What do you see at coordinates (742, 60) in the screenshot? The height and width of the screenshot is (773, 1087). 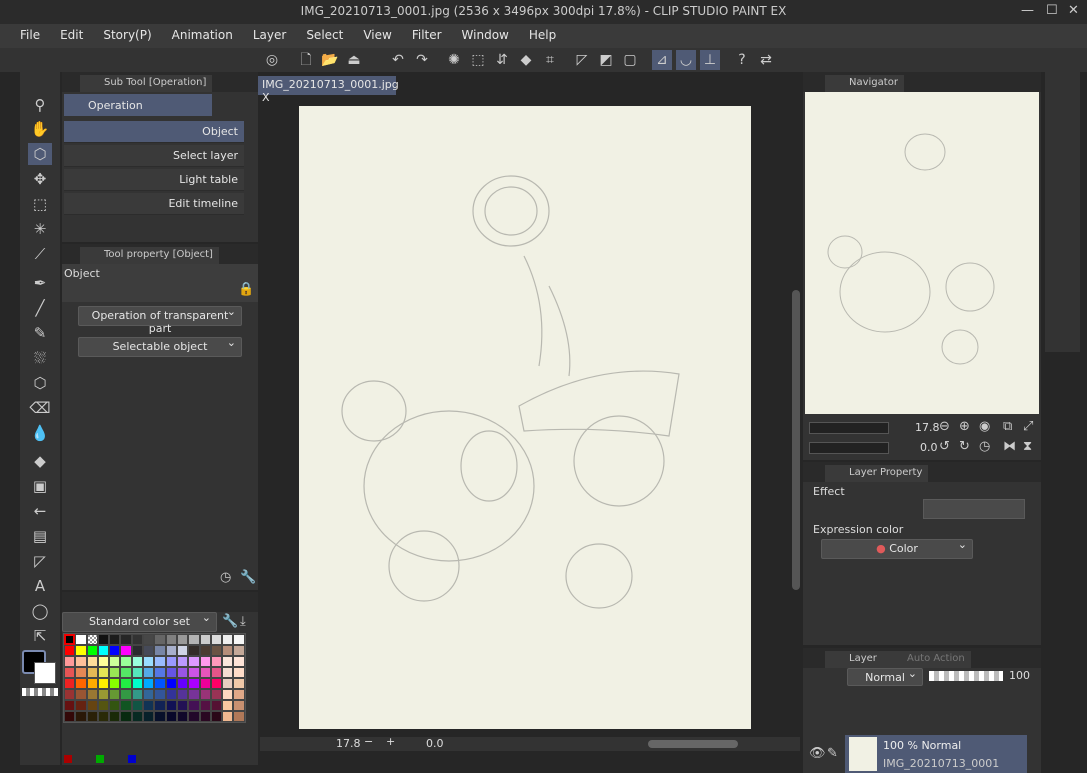 I see `help-icon: ?` at bounding box center [742, 60].